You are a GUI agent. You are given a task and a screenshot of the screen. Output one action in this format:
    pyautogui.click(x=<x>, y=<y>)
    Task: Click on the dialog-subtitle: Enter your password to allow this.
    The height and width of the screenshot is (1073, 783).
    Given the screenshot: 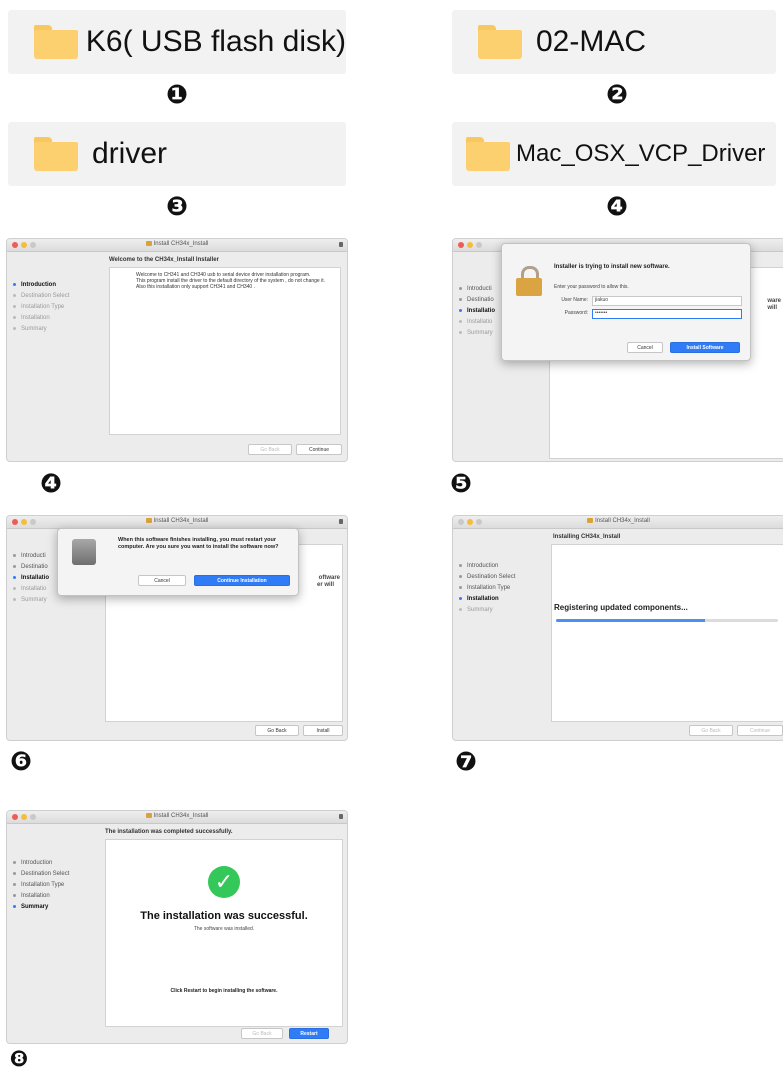 What is the action you would take?
    pyautogui.click(x=591, y=287)
    